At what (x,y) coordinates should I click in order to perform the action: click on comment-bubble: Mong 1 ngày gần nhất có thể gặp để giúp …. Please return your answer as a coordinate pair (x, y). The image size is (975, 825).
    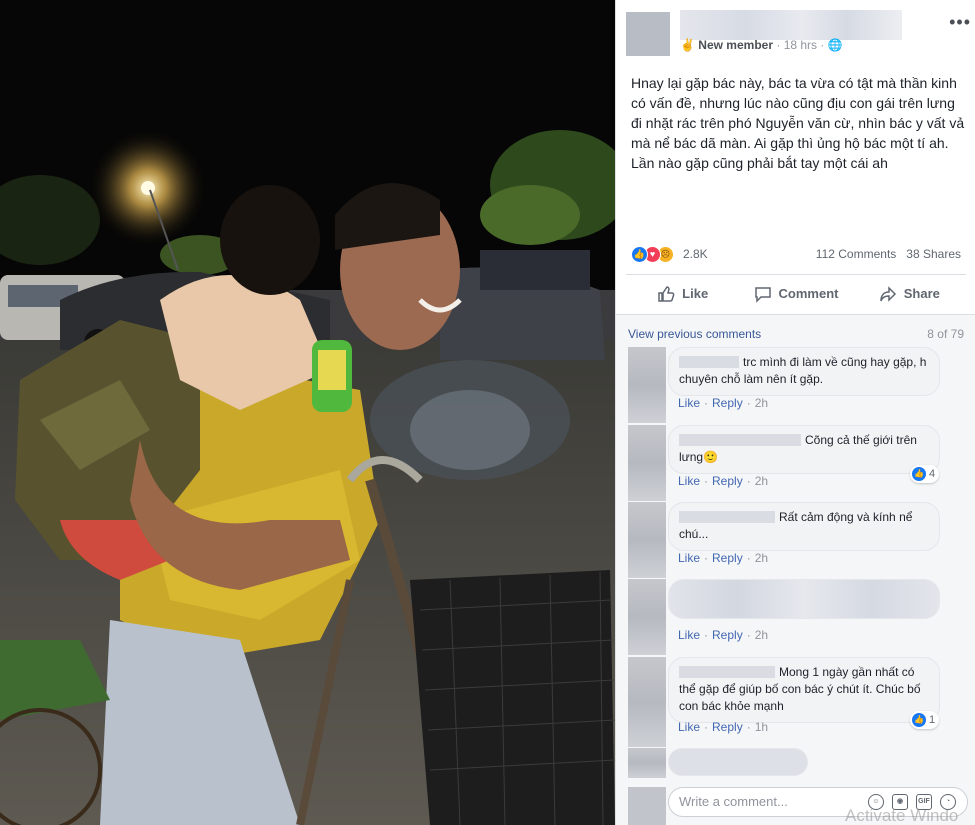
    Looking at the image, I should click on (804, 690).